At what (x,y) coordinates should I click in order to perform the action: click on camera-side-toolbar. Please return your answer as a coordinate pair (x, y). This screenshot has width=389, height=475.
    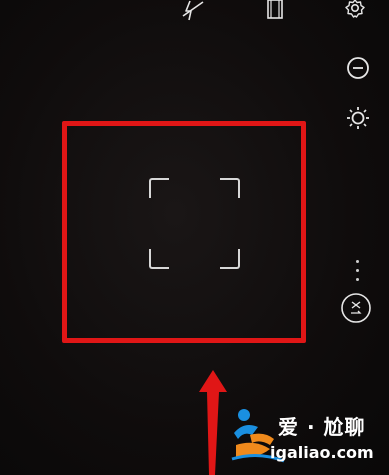
    Looking at the image, I should click on (359, 190).